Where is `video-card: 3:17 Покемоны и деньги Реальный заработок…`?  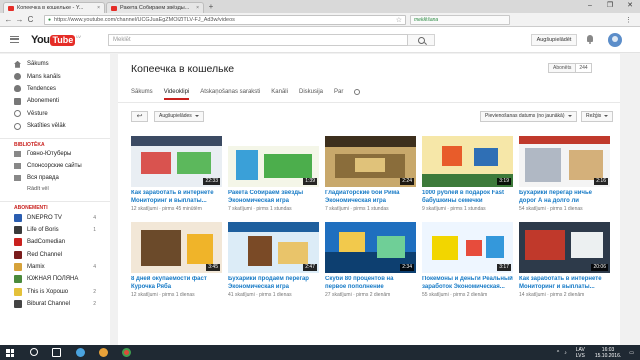
video-card: 3:17 Покемоны и деньги Реальный заработок… is located at coordinates (467, 260).